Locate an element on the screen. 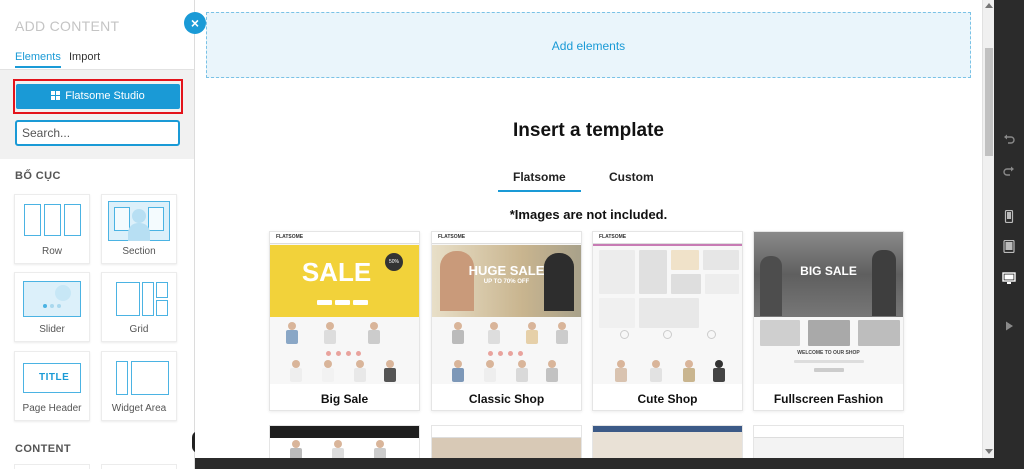 This screenshot has height=469, width=1024. thumb-hero-text: BIG SALE is located at coordinates (828, 271).